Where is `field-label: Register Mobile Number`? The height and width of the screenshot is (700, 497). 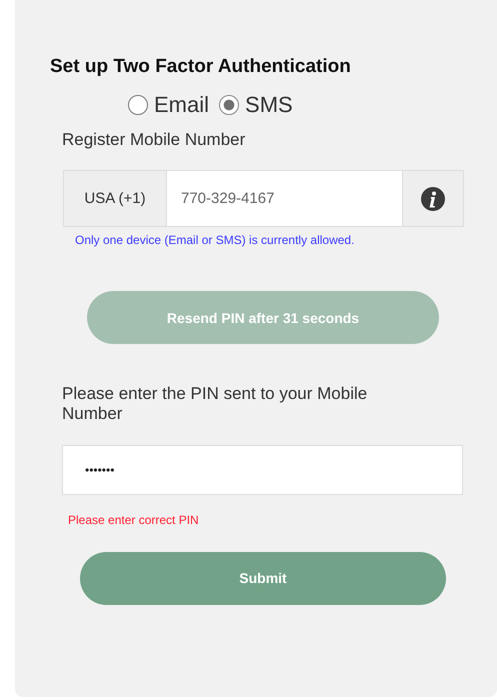 field-label: Register Mobile Number is located at coordinates (154, 140).